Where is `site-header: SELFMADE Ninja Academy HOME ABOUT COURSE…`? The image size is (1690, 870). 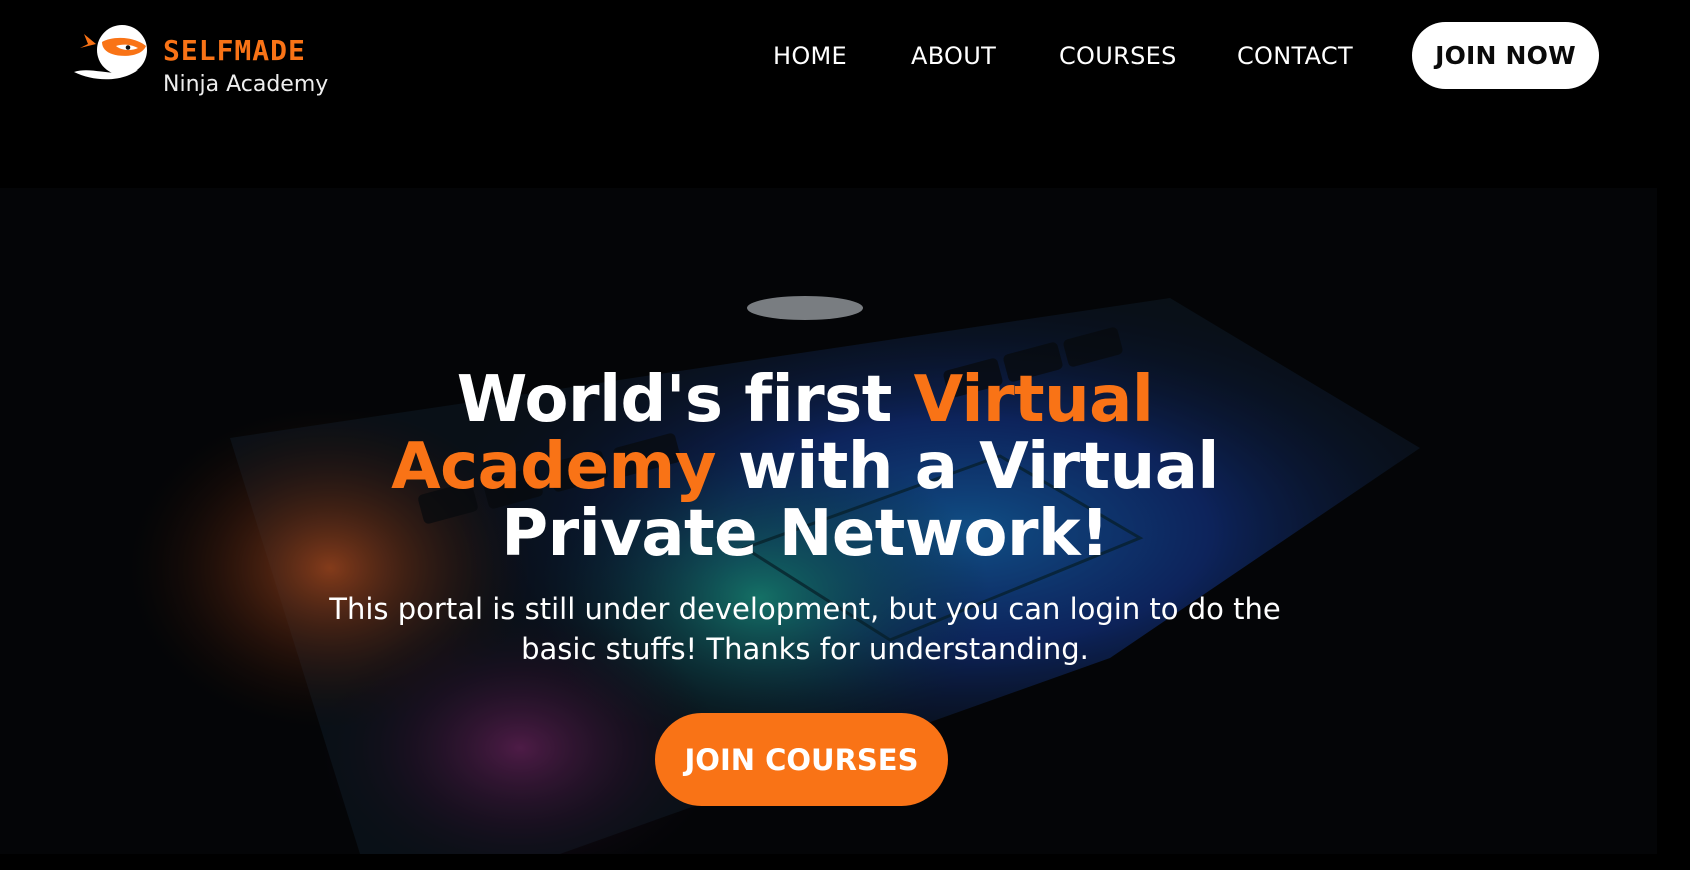 site-header: SELFMADE Ninja Academy HOME ABOUT COURSE… is located at coordinates (845, 56).